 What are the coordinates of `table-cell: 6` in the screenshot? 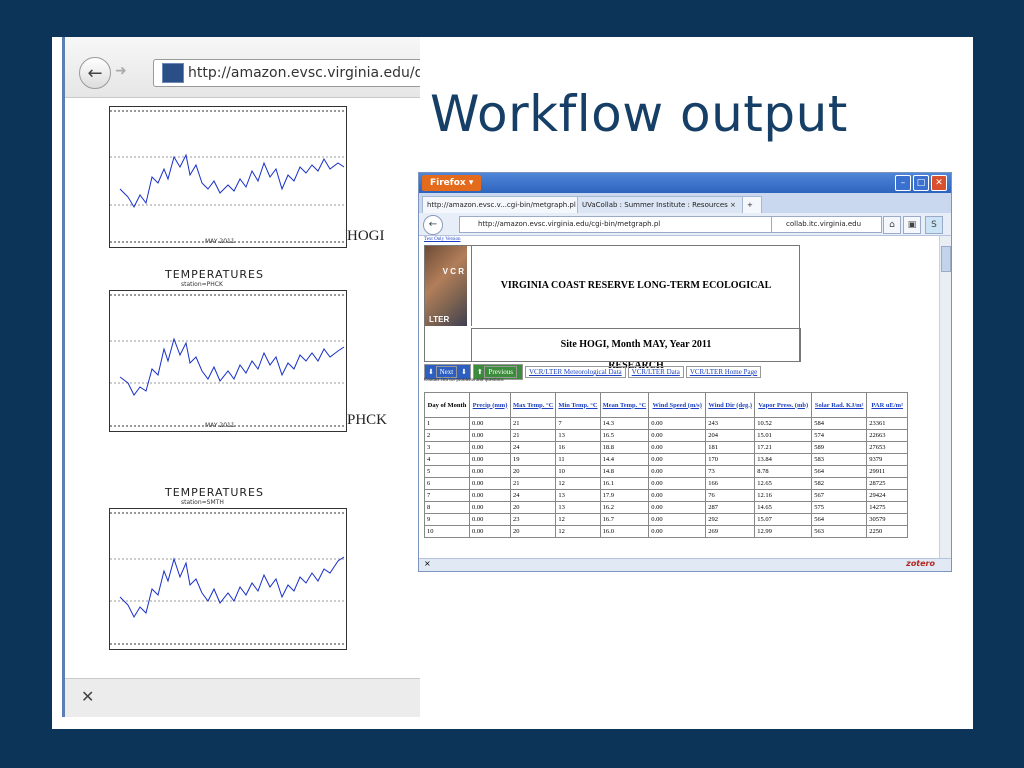 It's located at (447, 483).